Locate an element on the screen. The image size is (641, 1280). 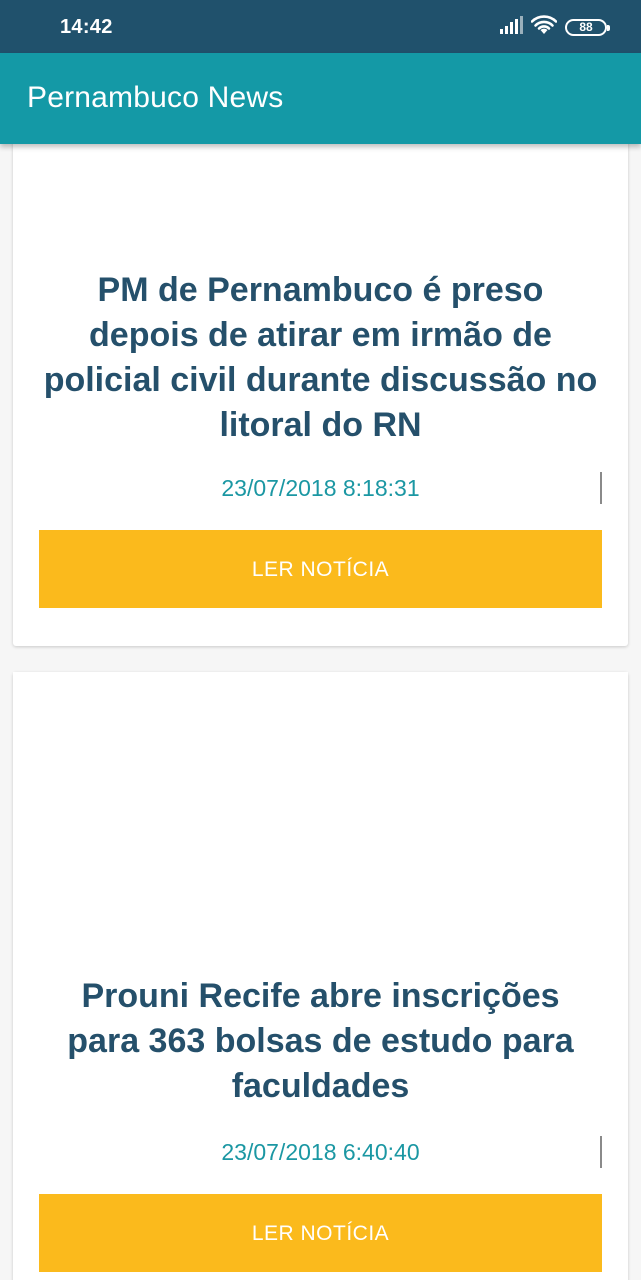
news-date: 23/07/2018 6:40:40 is located at coordinates (320, 1152).